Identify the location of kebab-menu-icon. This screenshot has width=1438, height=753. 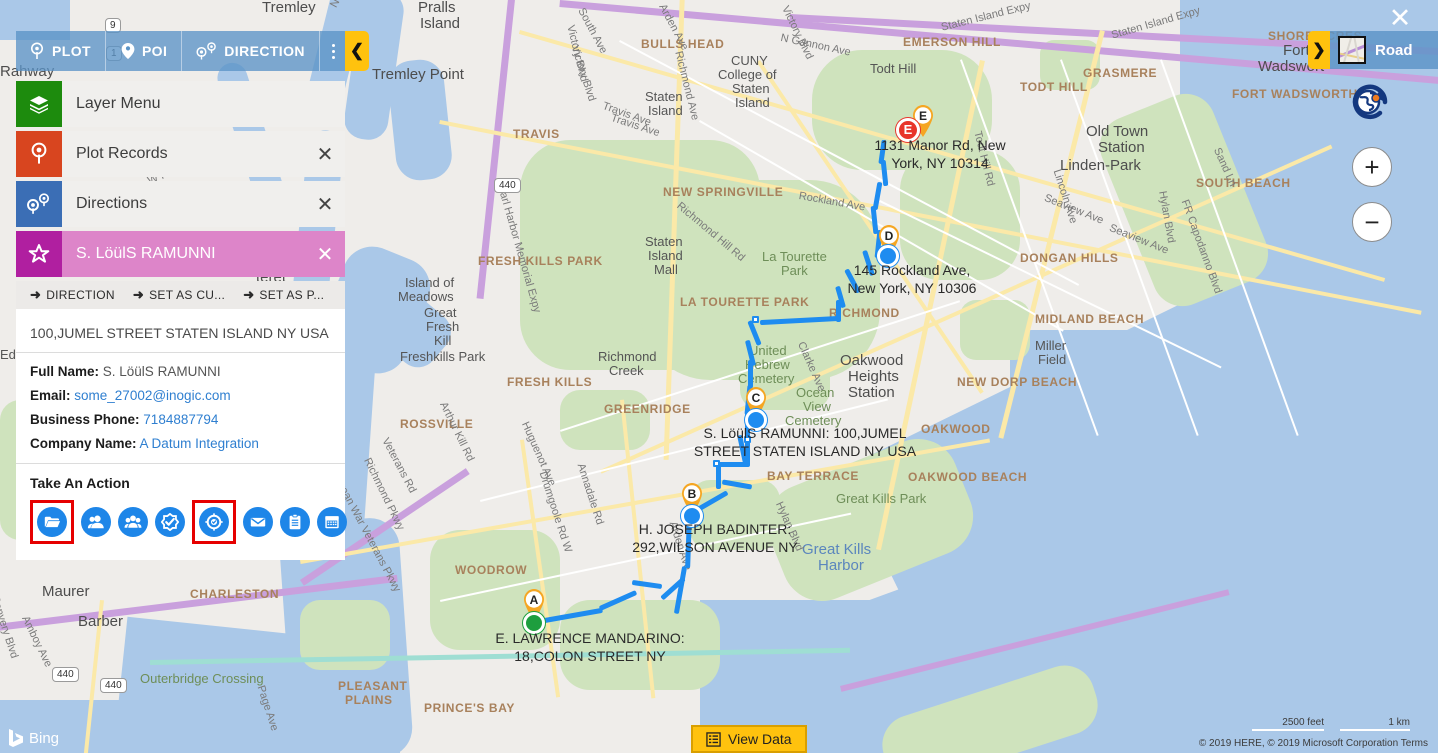
(333, 51).